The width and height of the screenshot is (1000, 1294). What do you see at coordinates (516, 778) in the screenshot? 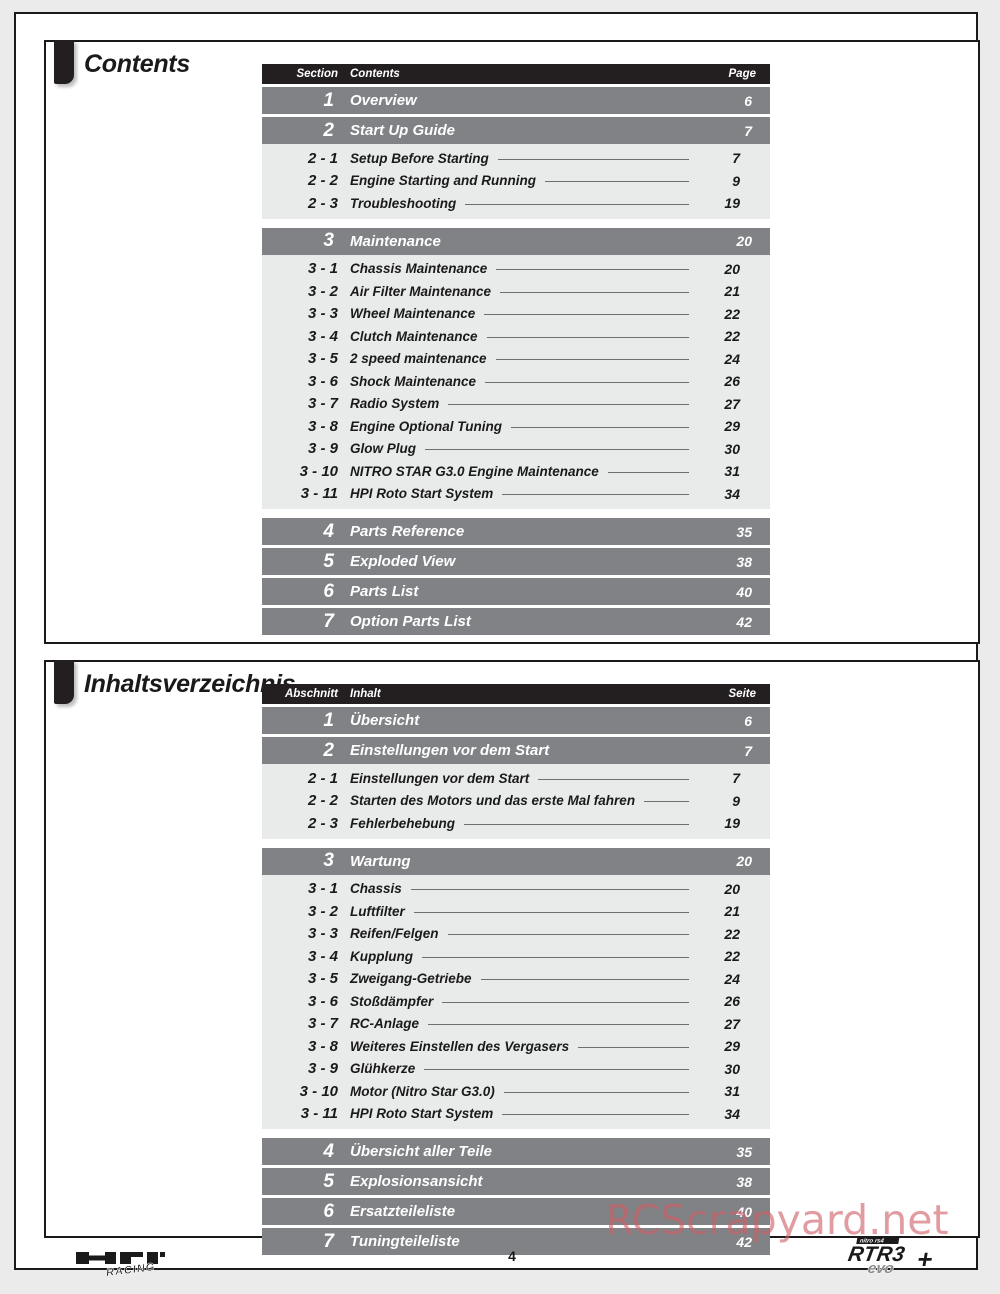
I see `toc-subsection-row: 2 - 1 Einstellungen vor dem Start 7` at bounding box center [516, 778].